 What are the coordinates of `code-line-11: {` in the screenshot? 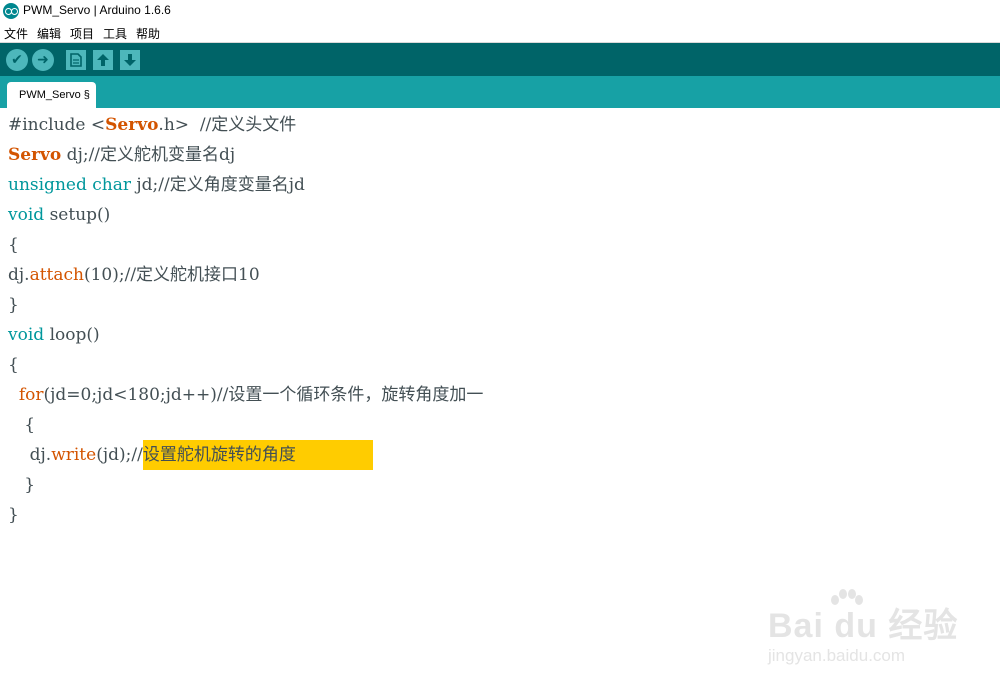 It's located at (22, 425).